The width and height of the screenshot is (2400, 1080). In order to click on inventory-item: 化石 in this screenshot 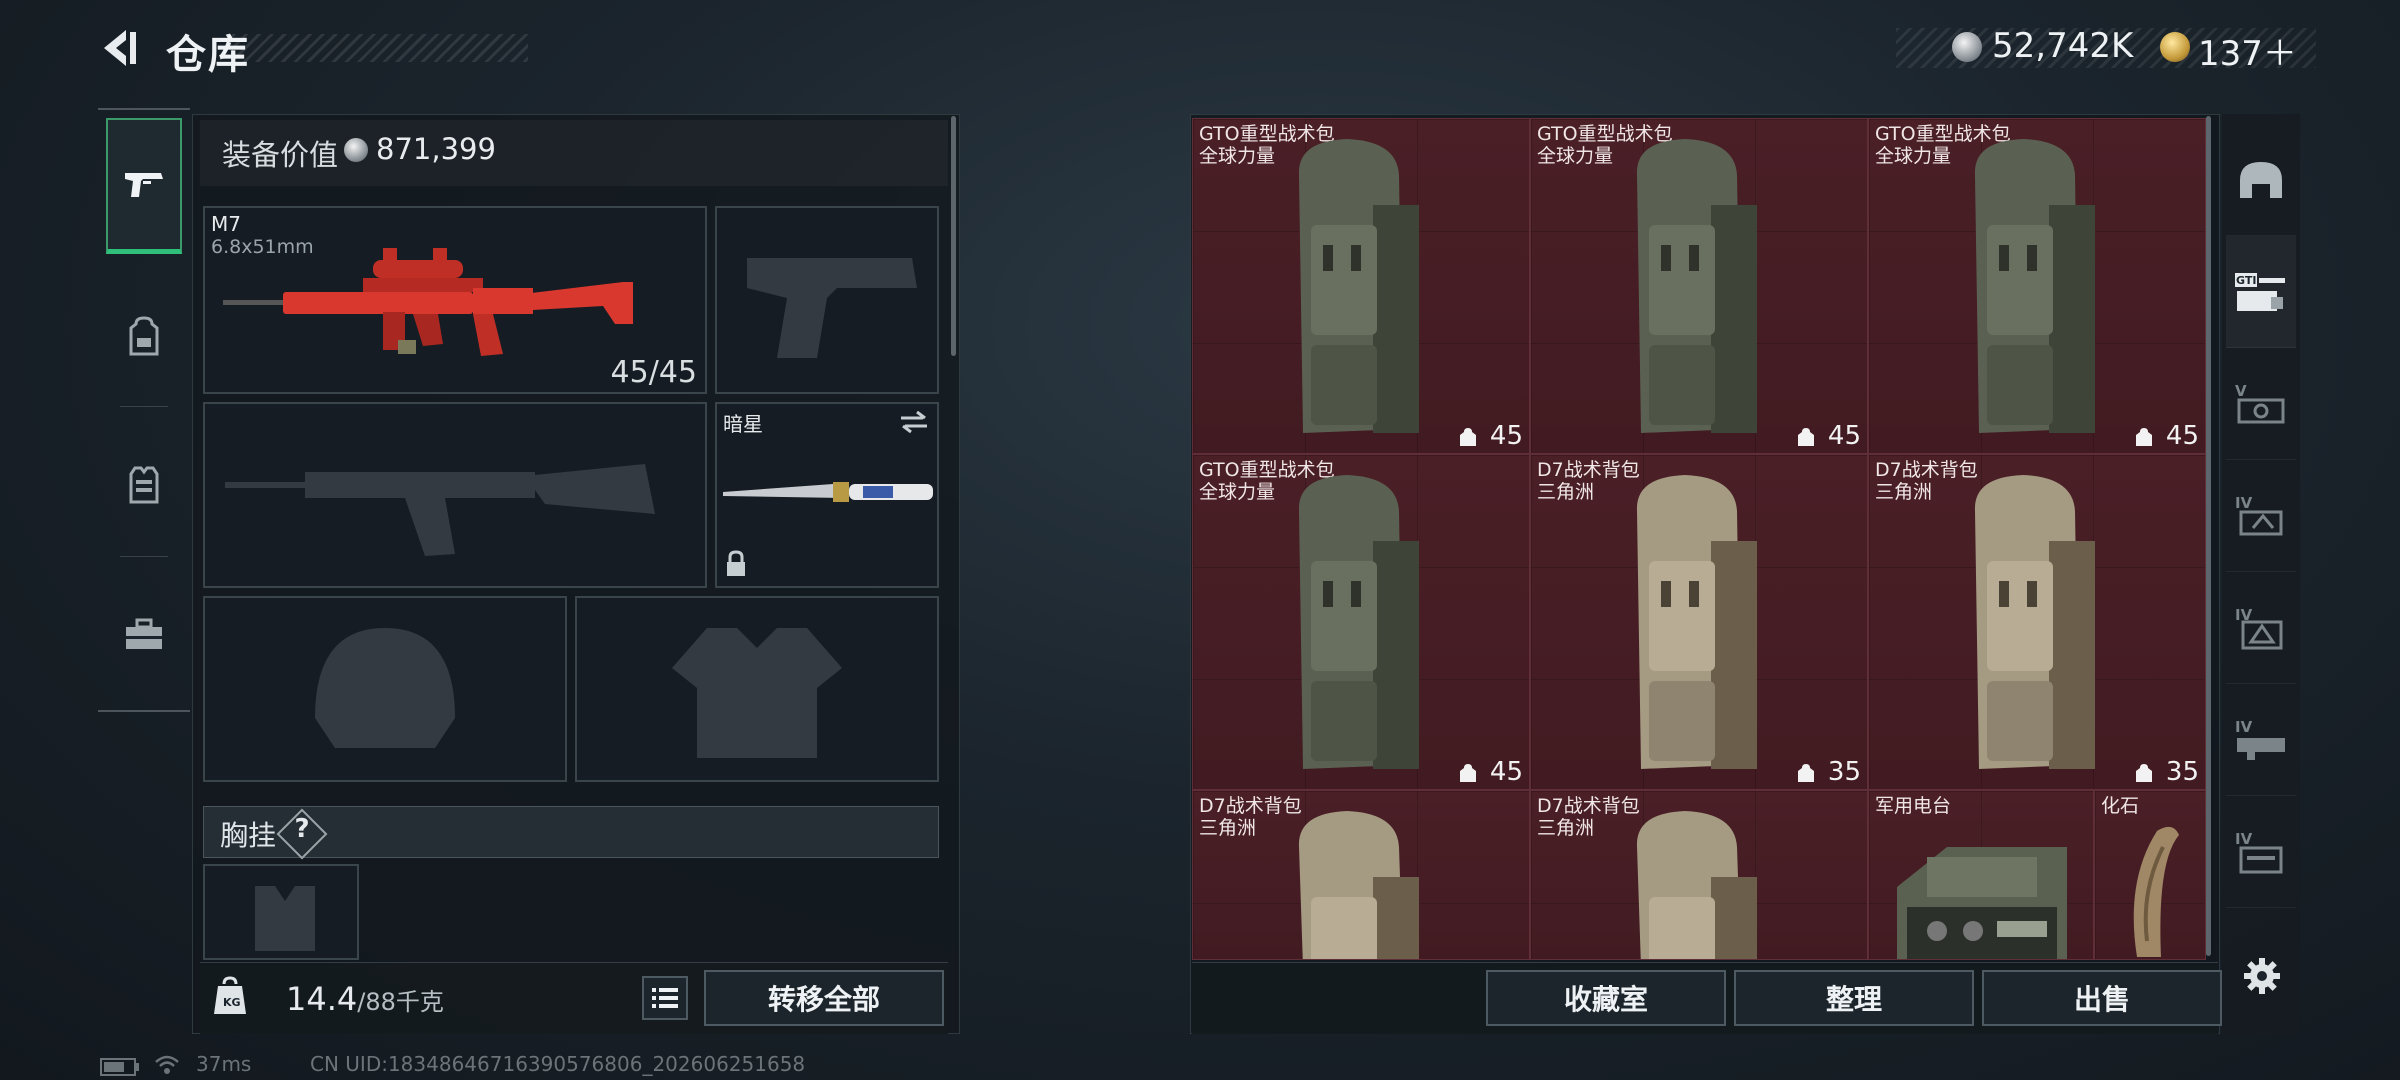, I will do `click(2150, 875)`.